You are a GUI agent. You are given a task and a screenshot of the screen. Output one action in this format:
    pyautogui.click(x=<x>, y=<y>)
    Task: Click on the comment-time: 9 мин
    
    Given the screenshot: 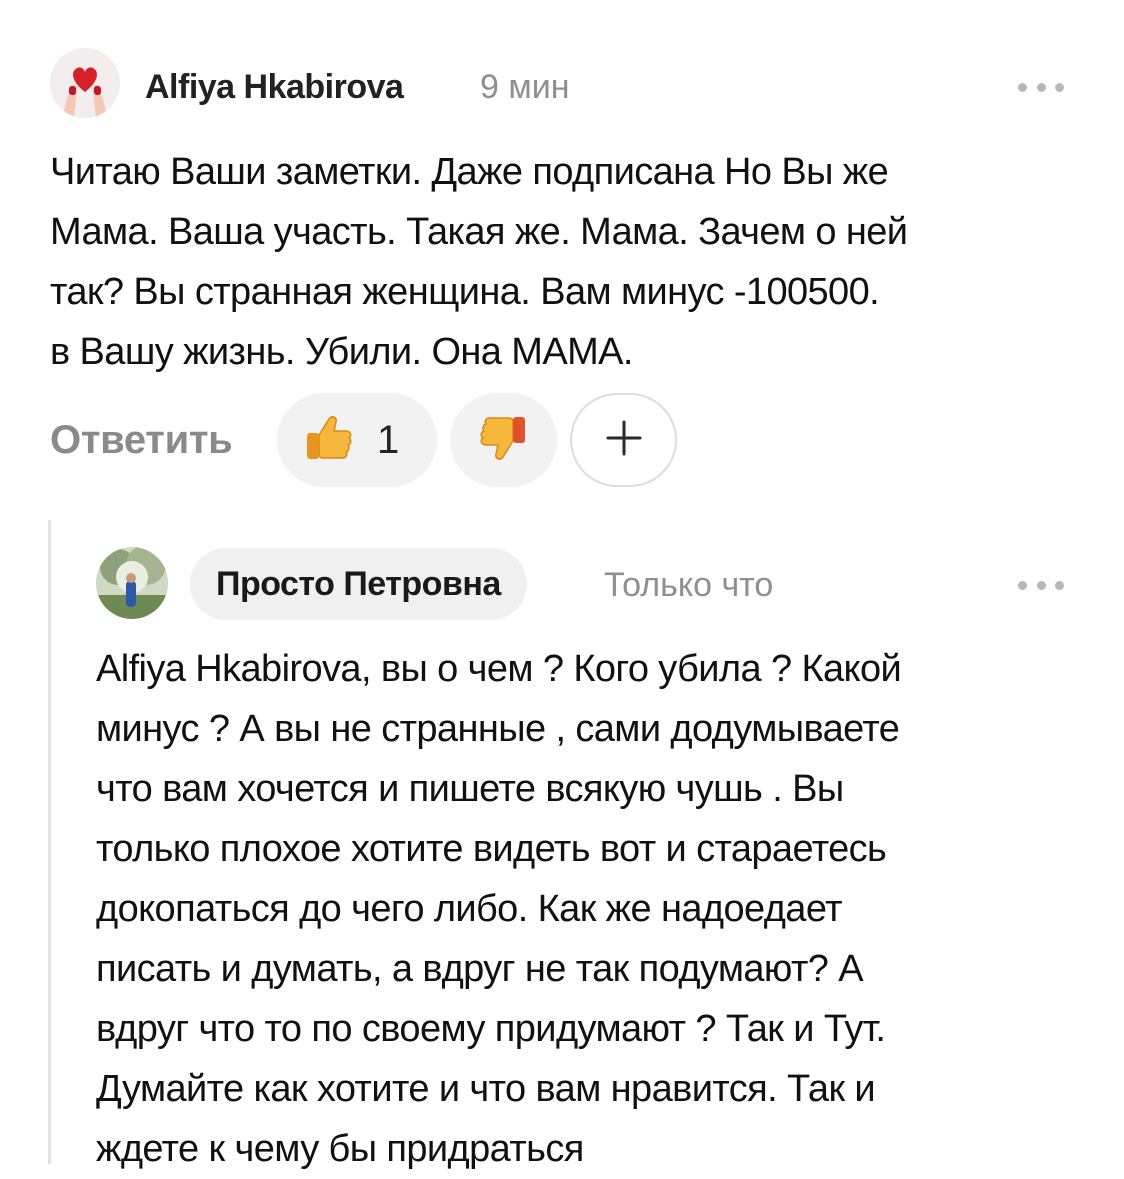 What is the action you would take?
    pyautogui.click(x=525, y=87)
    